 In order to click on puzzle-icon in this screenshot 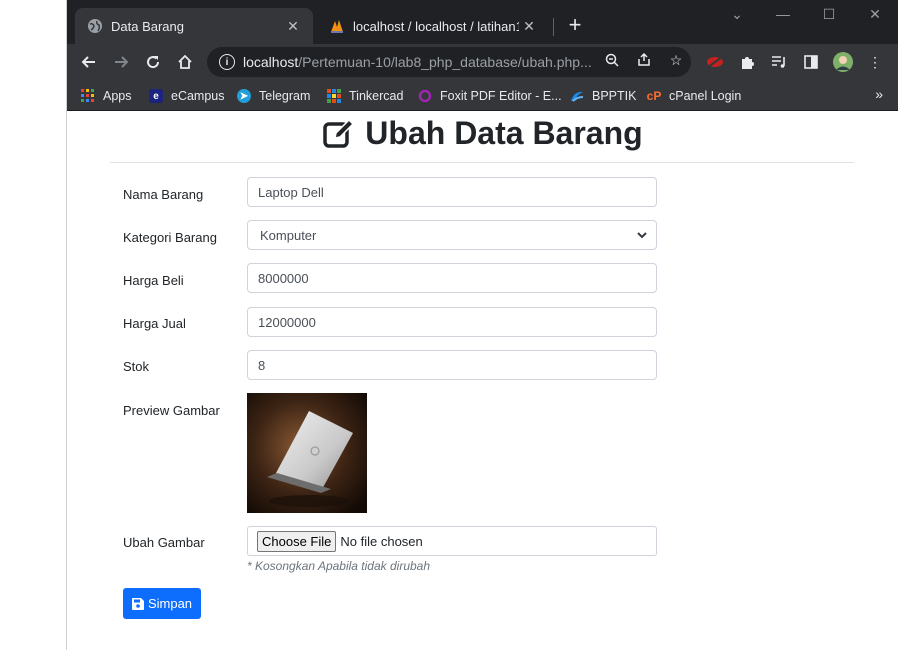, I will do `click(747, 62)`.